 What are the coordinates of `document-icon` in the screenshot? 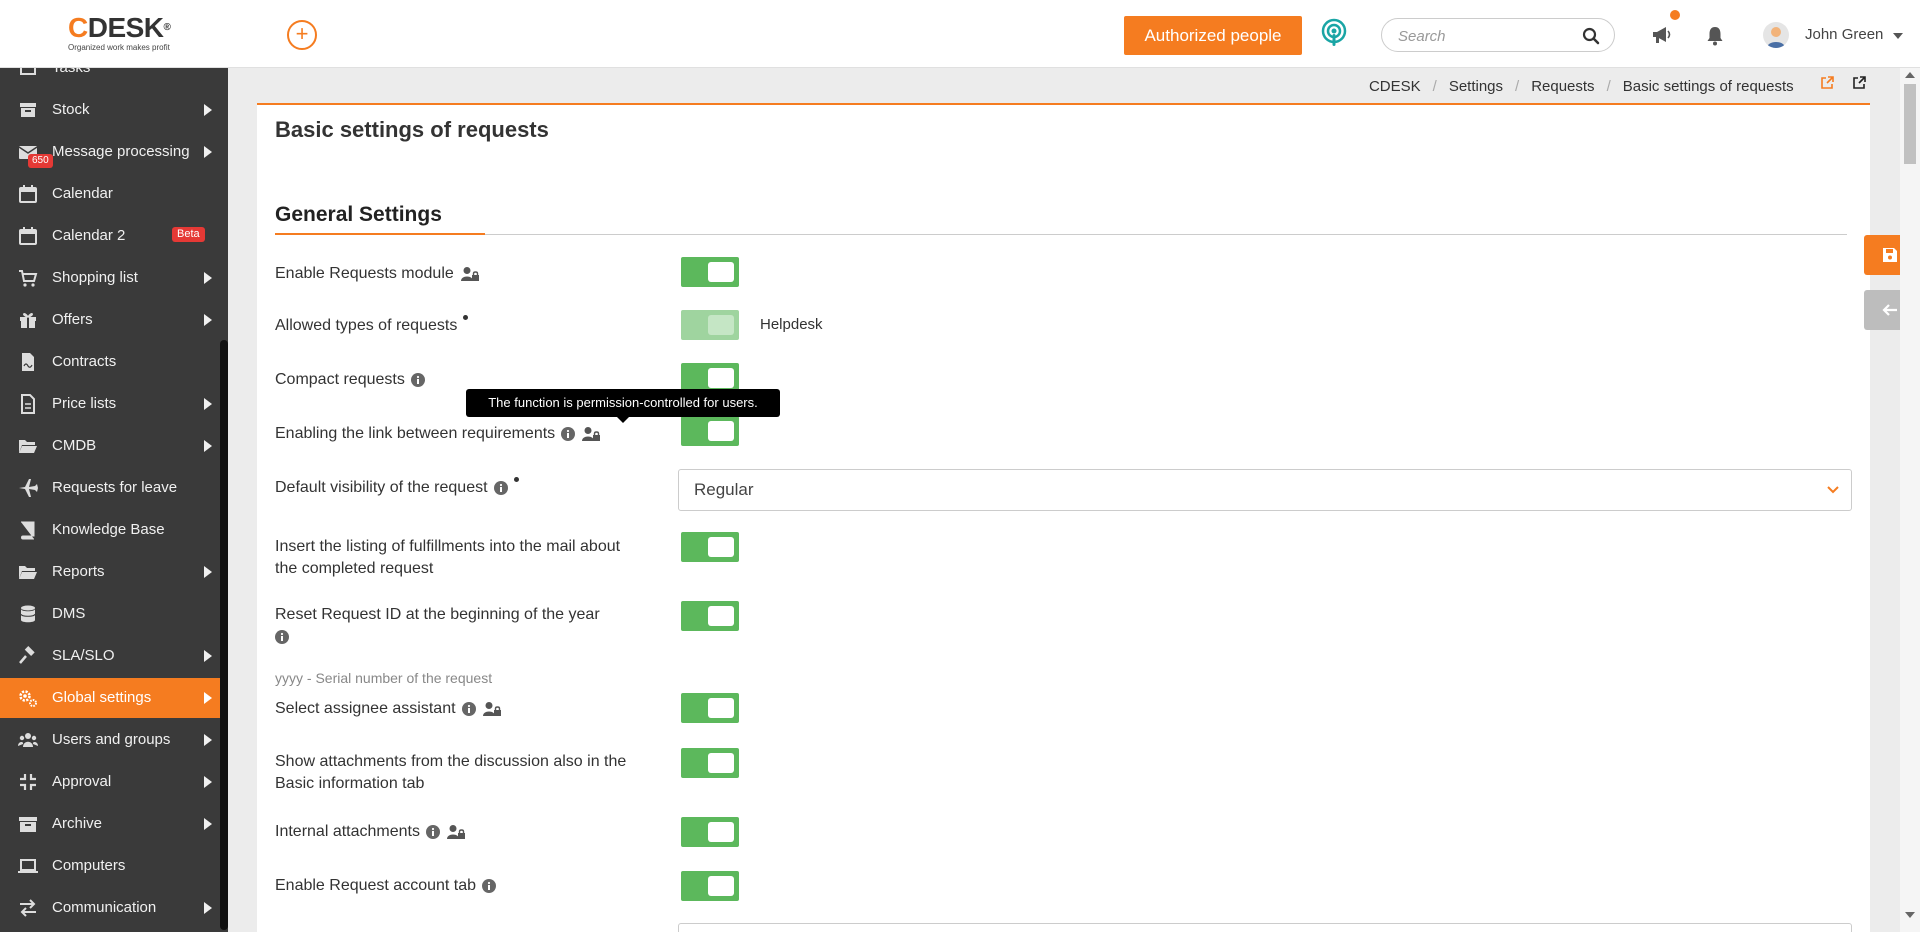 It's located at (28, 404).